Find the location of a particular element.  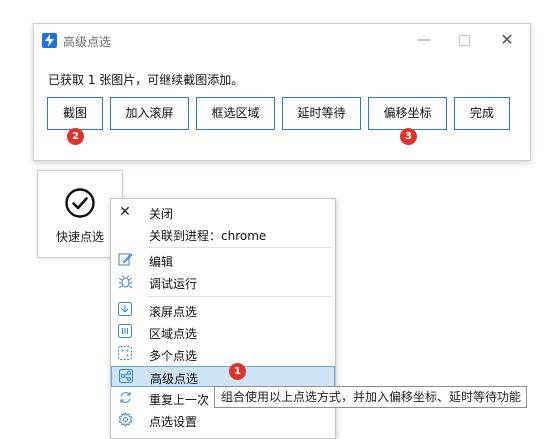

menu-item-select-settings: 点选设置 is located at coordinates (223, 420).